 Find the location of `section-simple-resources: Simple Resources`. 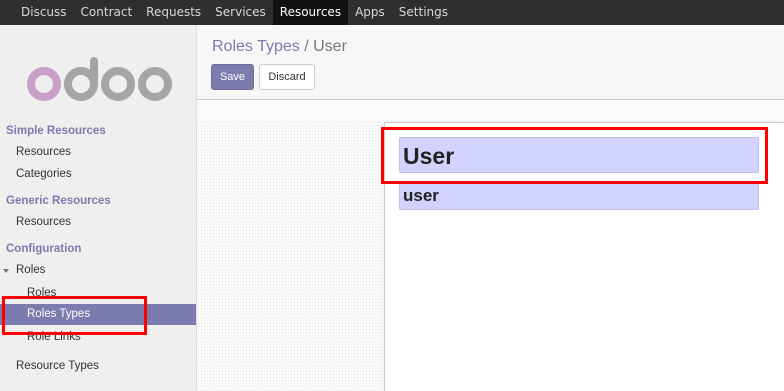

section-simple-resources: Simple Resources is located at coordinates (56, 131).